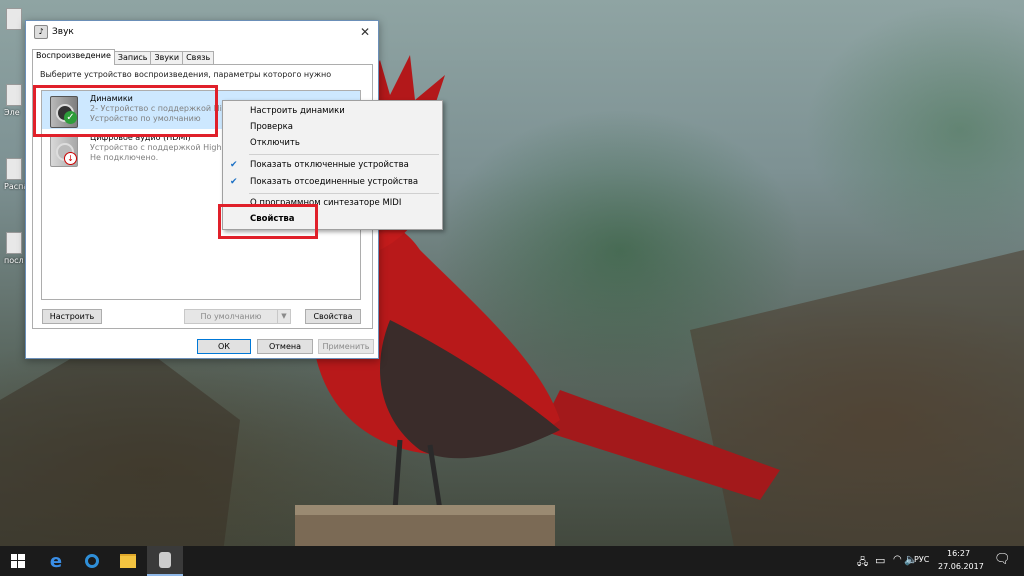 This screenshot has width=1024, height=576. What do you see at coordinates (63, 32) in the screenshot?
I see `dialog-title: Звук` at bounding box center [63, 32].